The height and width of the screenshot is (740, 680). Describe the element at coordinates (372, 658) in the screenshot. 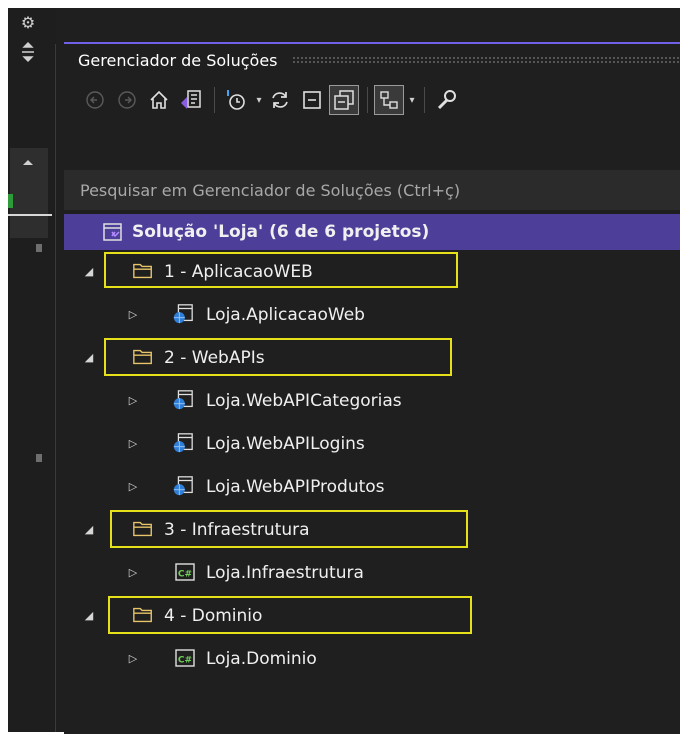

I see `project-node: ▷ C# Loja.Dominio` at that location.